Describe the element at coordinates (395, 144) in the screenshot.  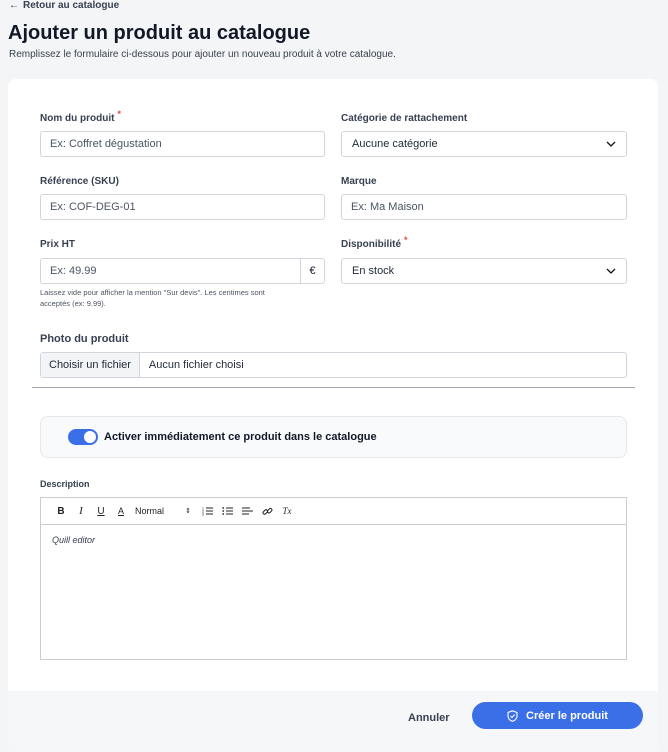
I see `category-select-value: Aucune catégorie` at that location.